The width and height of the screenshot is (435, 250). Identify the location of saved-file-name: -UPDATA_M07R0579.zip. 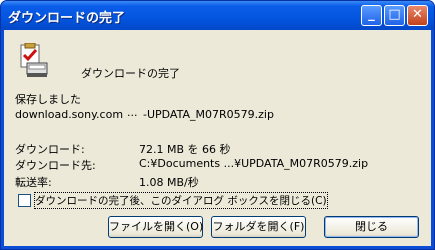
(208, 114).